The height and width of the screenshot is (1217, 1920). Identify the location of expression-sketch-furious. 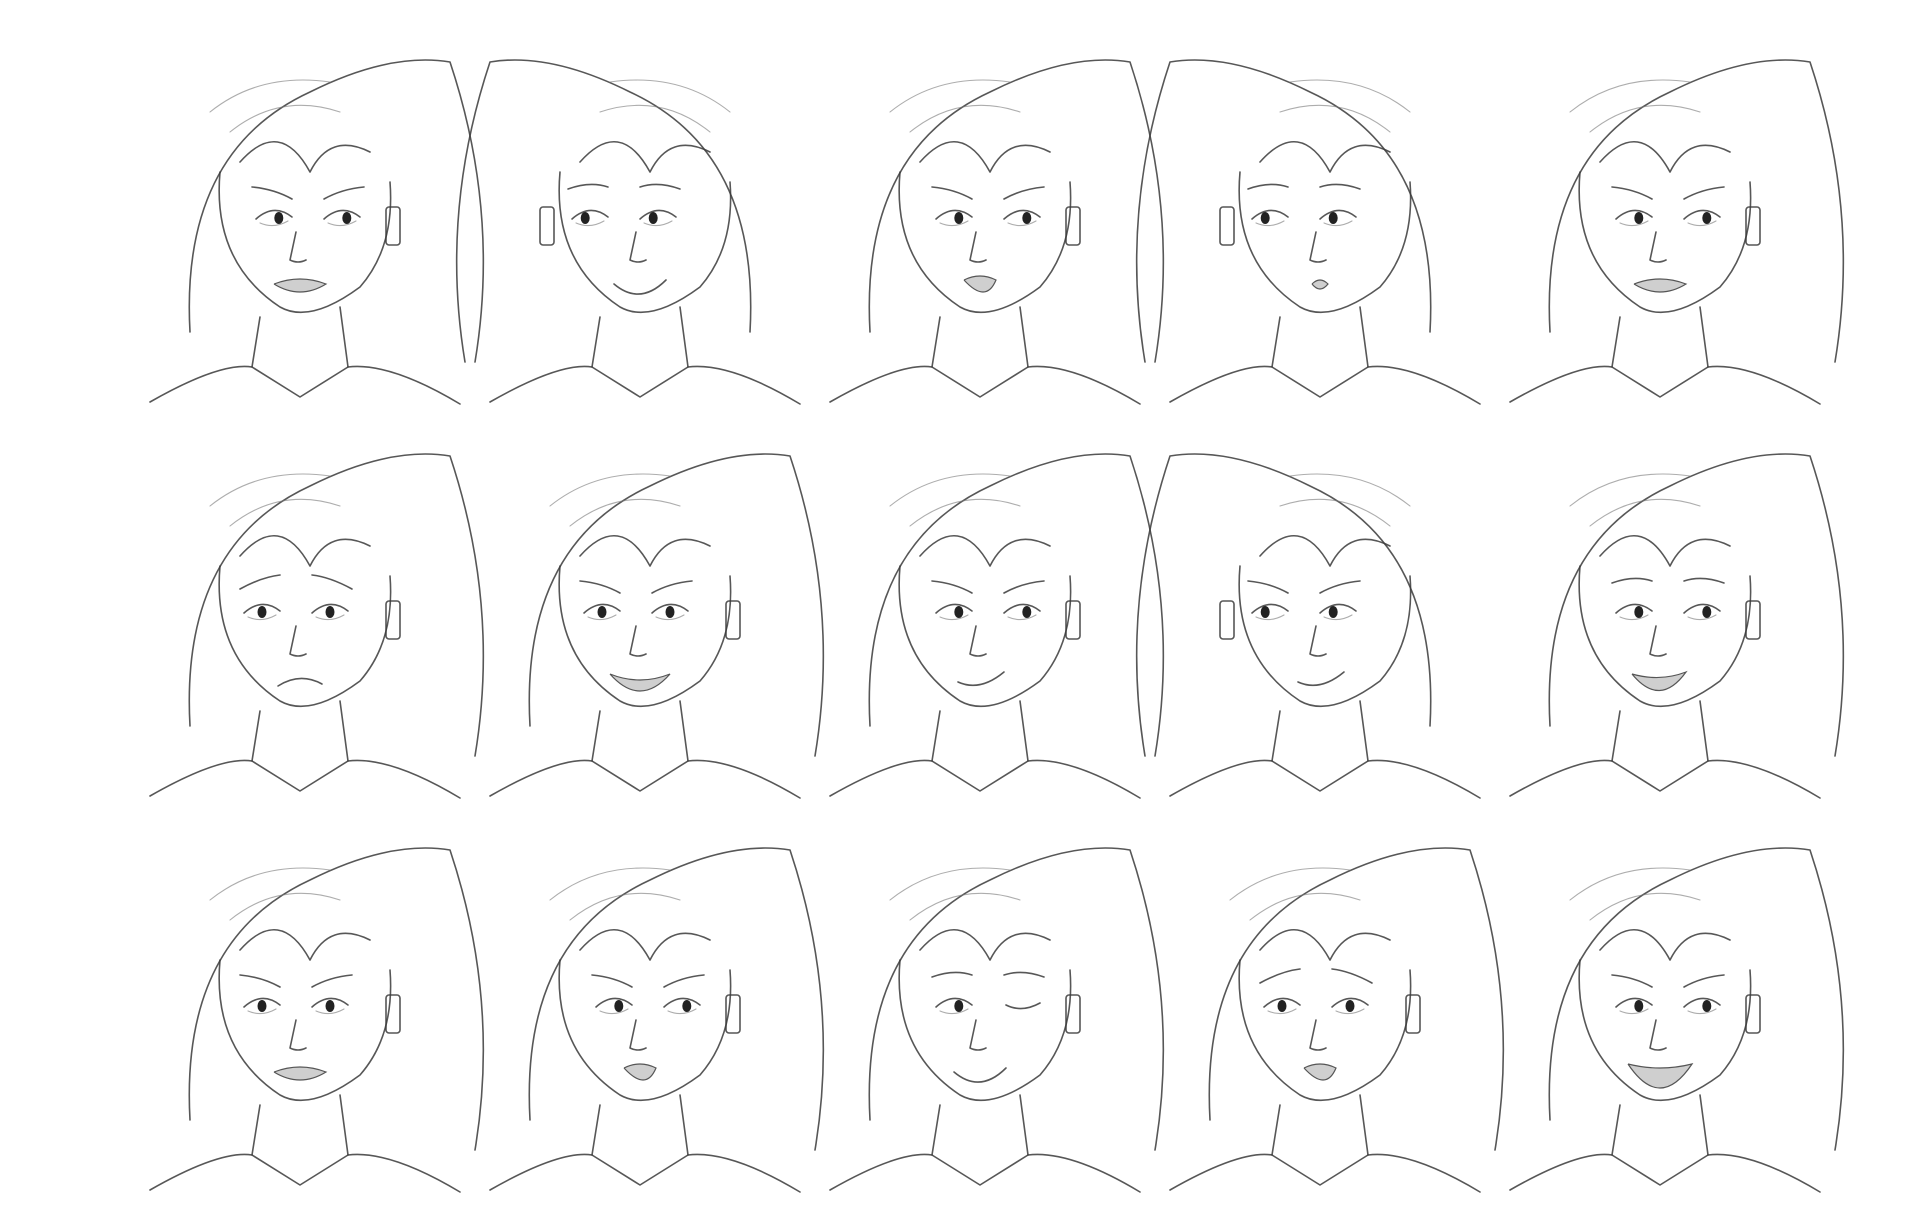
(647, 1015).